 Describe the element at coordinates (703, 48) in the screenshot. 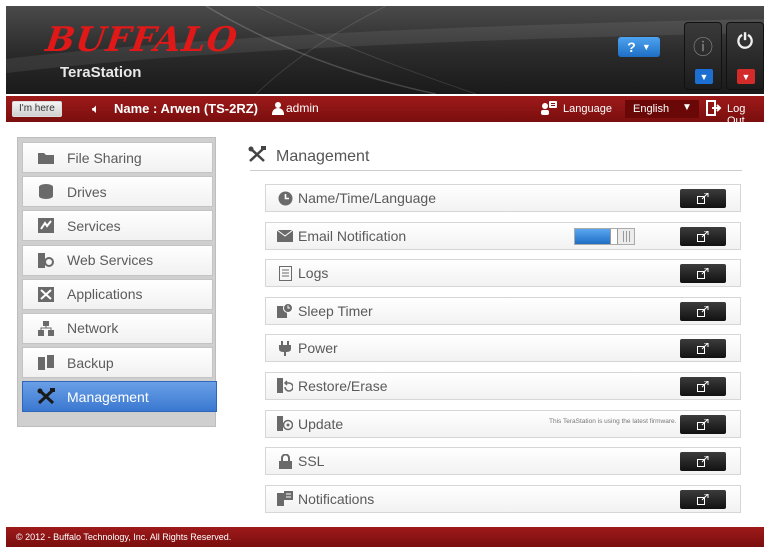

I see `info-circle-icon: ⓘ` at that location.